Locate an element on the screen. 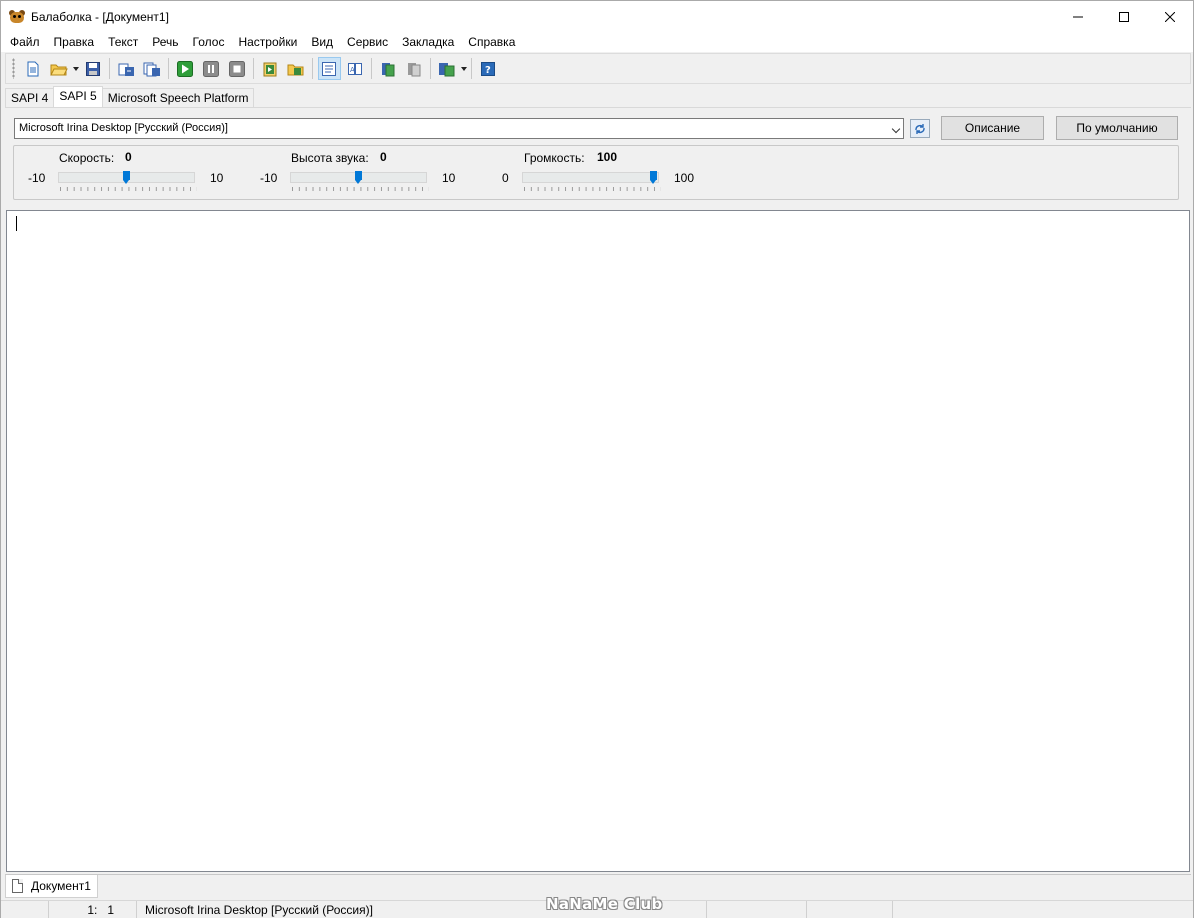  export-audio-icon is located at coordinates (126, 69).